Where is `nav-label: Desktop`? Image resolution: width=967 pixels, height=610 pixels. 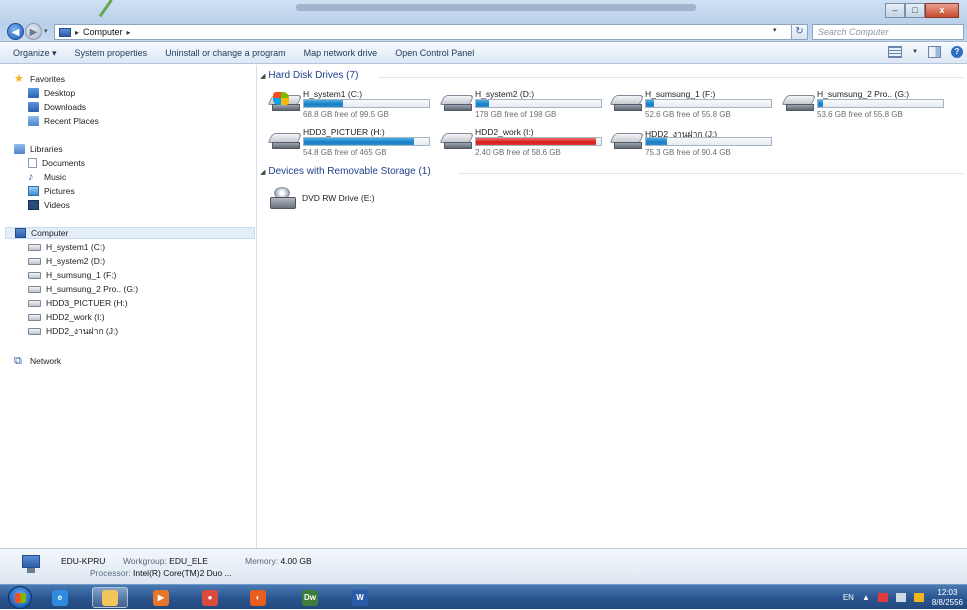 nav-label: Desktop is located at coordinates (60, 93).